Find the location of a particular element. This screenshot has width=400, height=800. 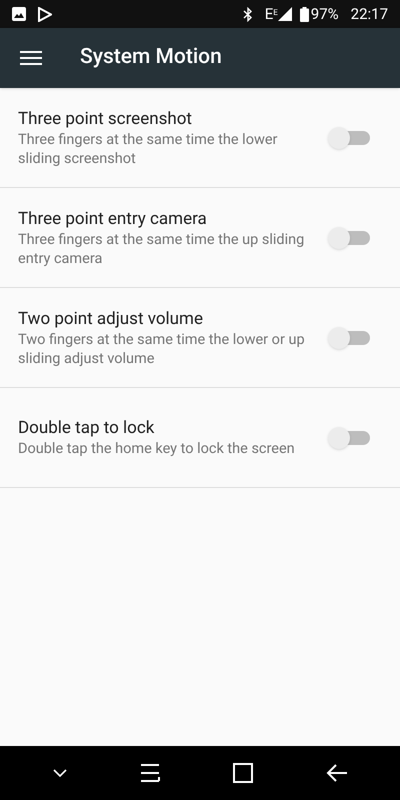

screen-title: System Motion is located at coordinates (151, 58).